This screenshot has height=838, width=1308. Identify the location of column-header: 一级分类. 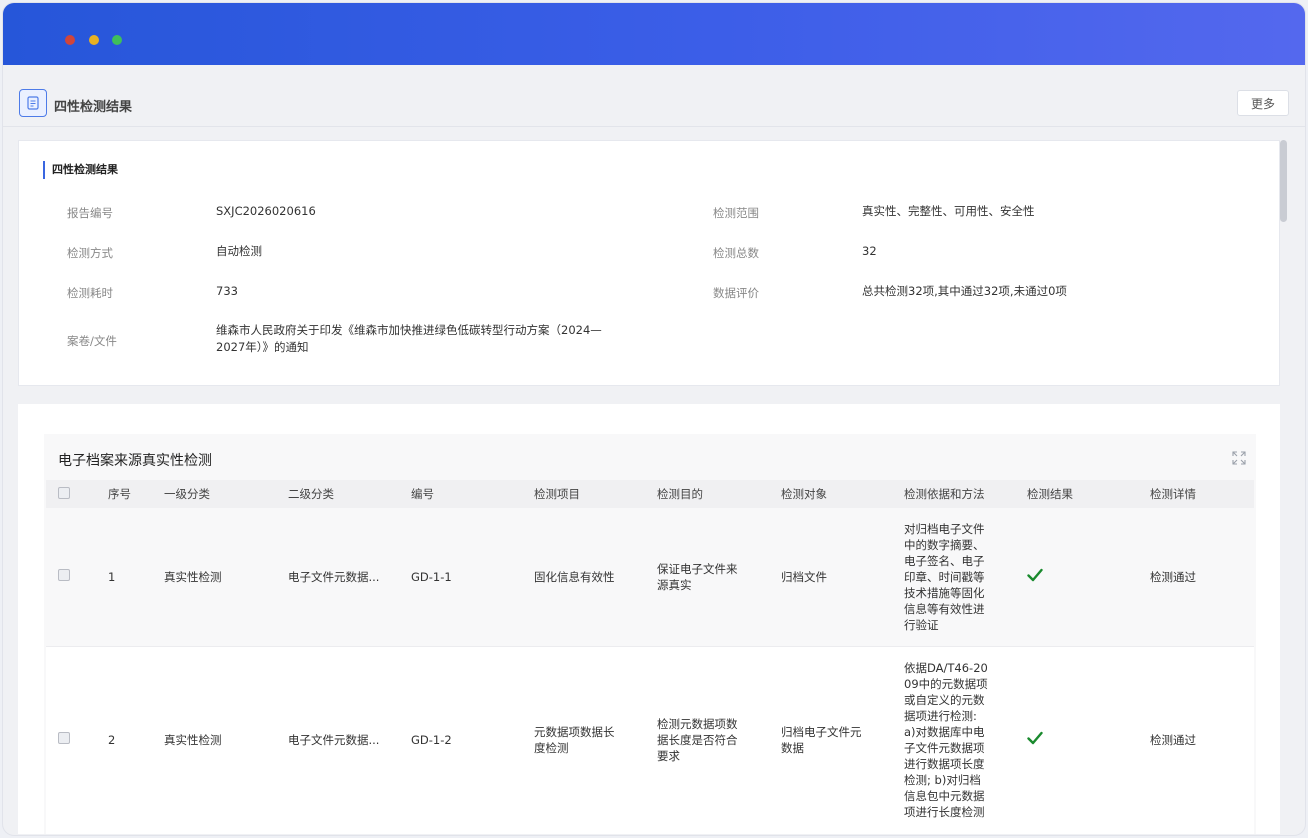
(220, 494).